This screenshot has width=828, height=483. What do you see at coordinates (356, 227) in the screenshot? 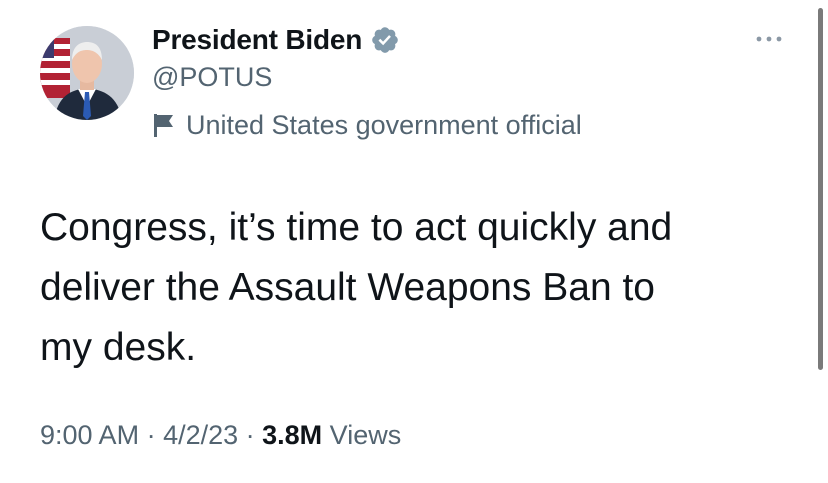
I see `tweet-text-line: Congress, it’s time to act quickly and` at bounding box center [356, 227].